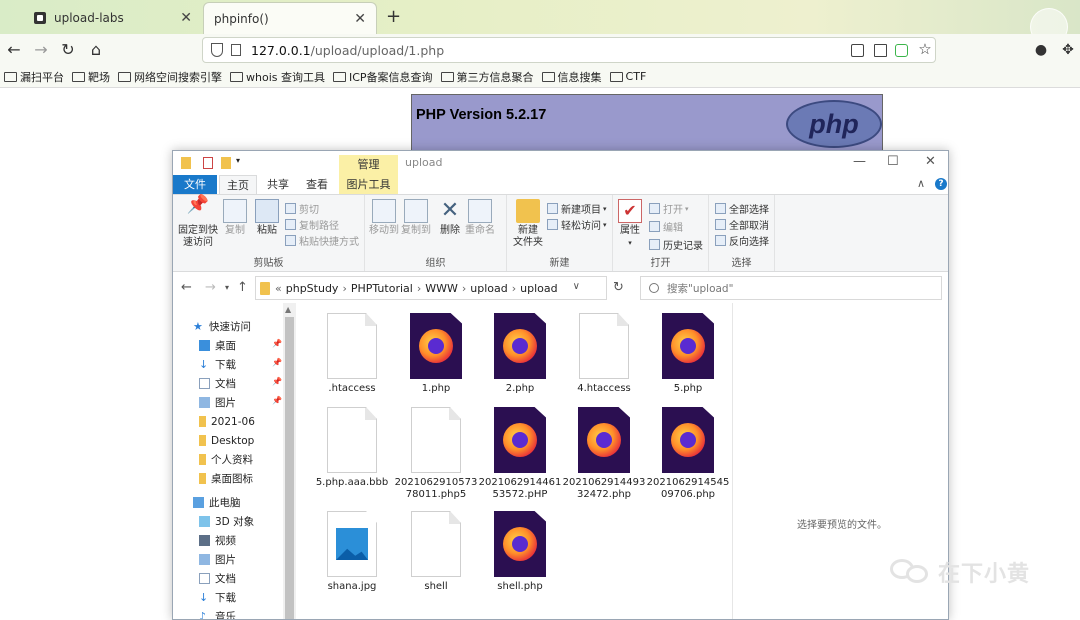 Image resolution: width=1080 pixels, height=620 pixels. Describe the element at coordinates (436, 547) in the screenshot. I see `file-item: shell` at that location.